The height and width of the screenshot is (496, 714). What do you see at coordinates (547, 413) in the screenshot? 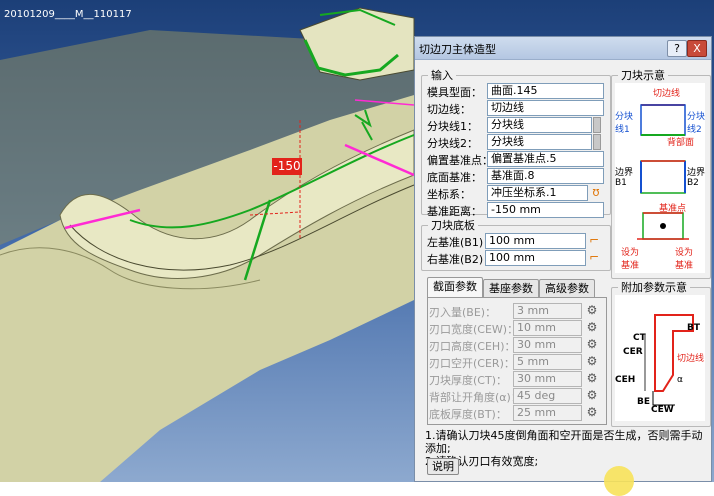
I see `bt-field: 25 mm` at bounding box center [547, 413].